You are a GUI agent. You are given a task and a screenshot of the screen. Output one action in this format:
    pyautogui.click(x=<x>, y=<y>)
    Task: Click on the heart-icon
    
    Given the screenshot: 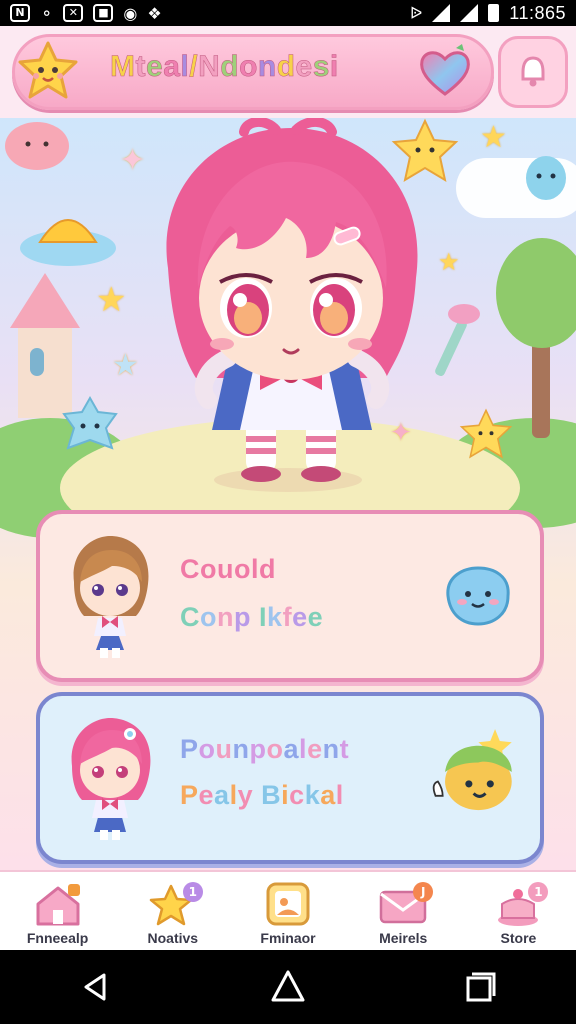 What is the action you would take?
    pyautogui.click(x=445, y=71)
    